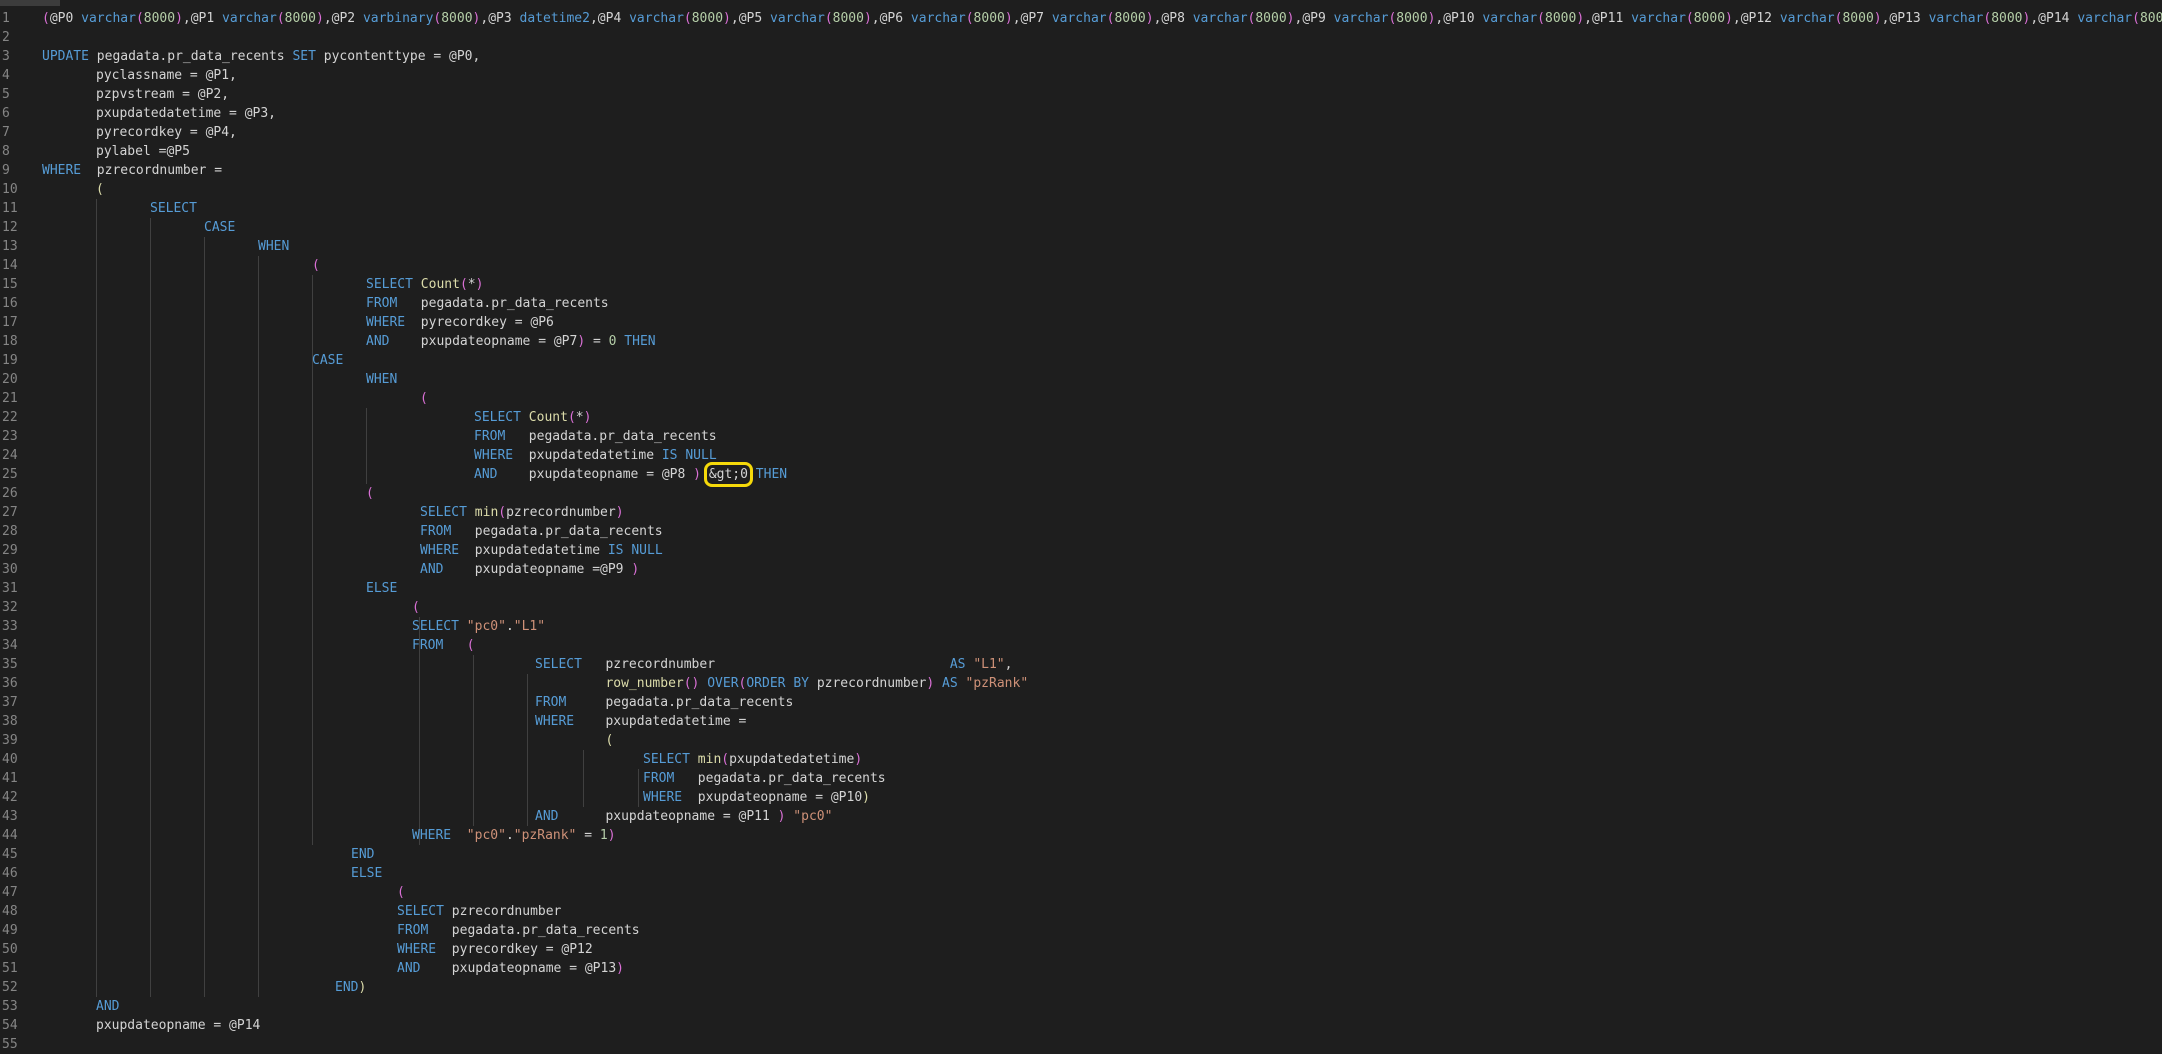  Describe the element at coordinates (10, 816) in the screenshot. I see `line-number: 43` at that location.